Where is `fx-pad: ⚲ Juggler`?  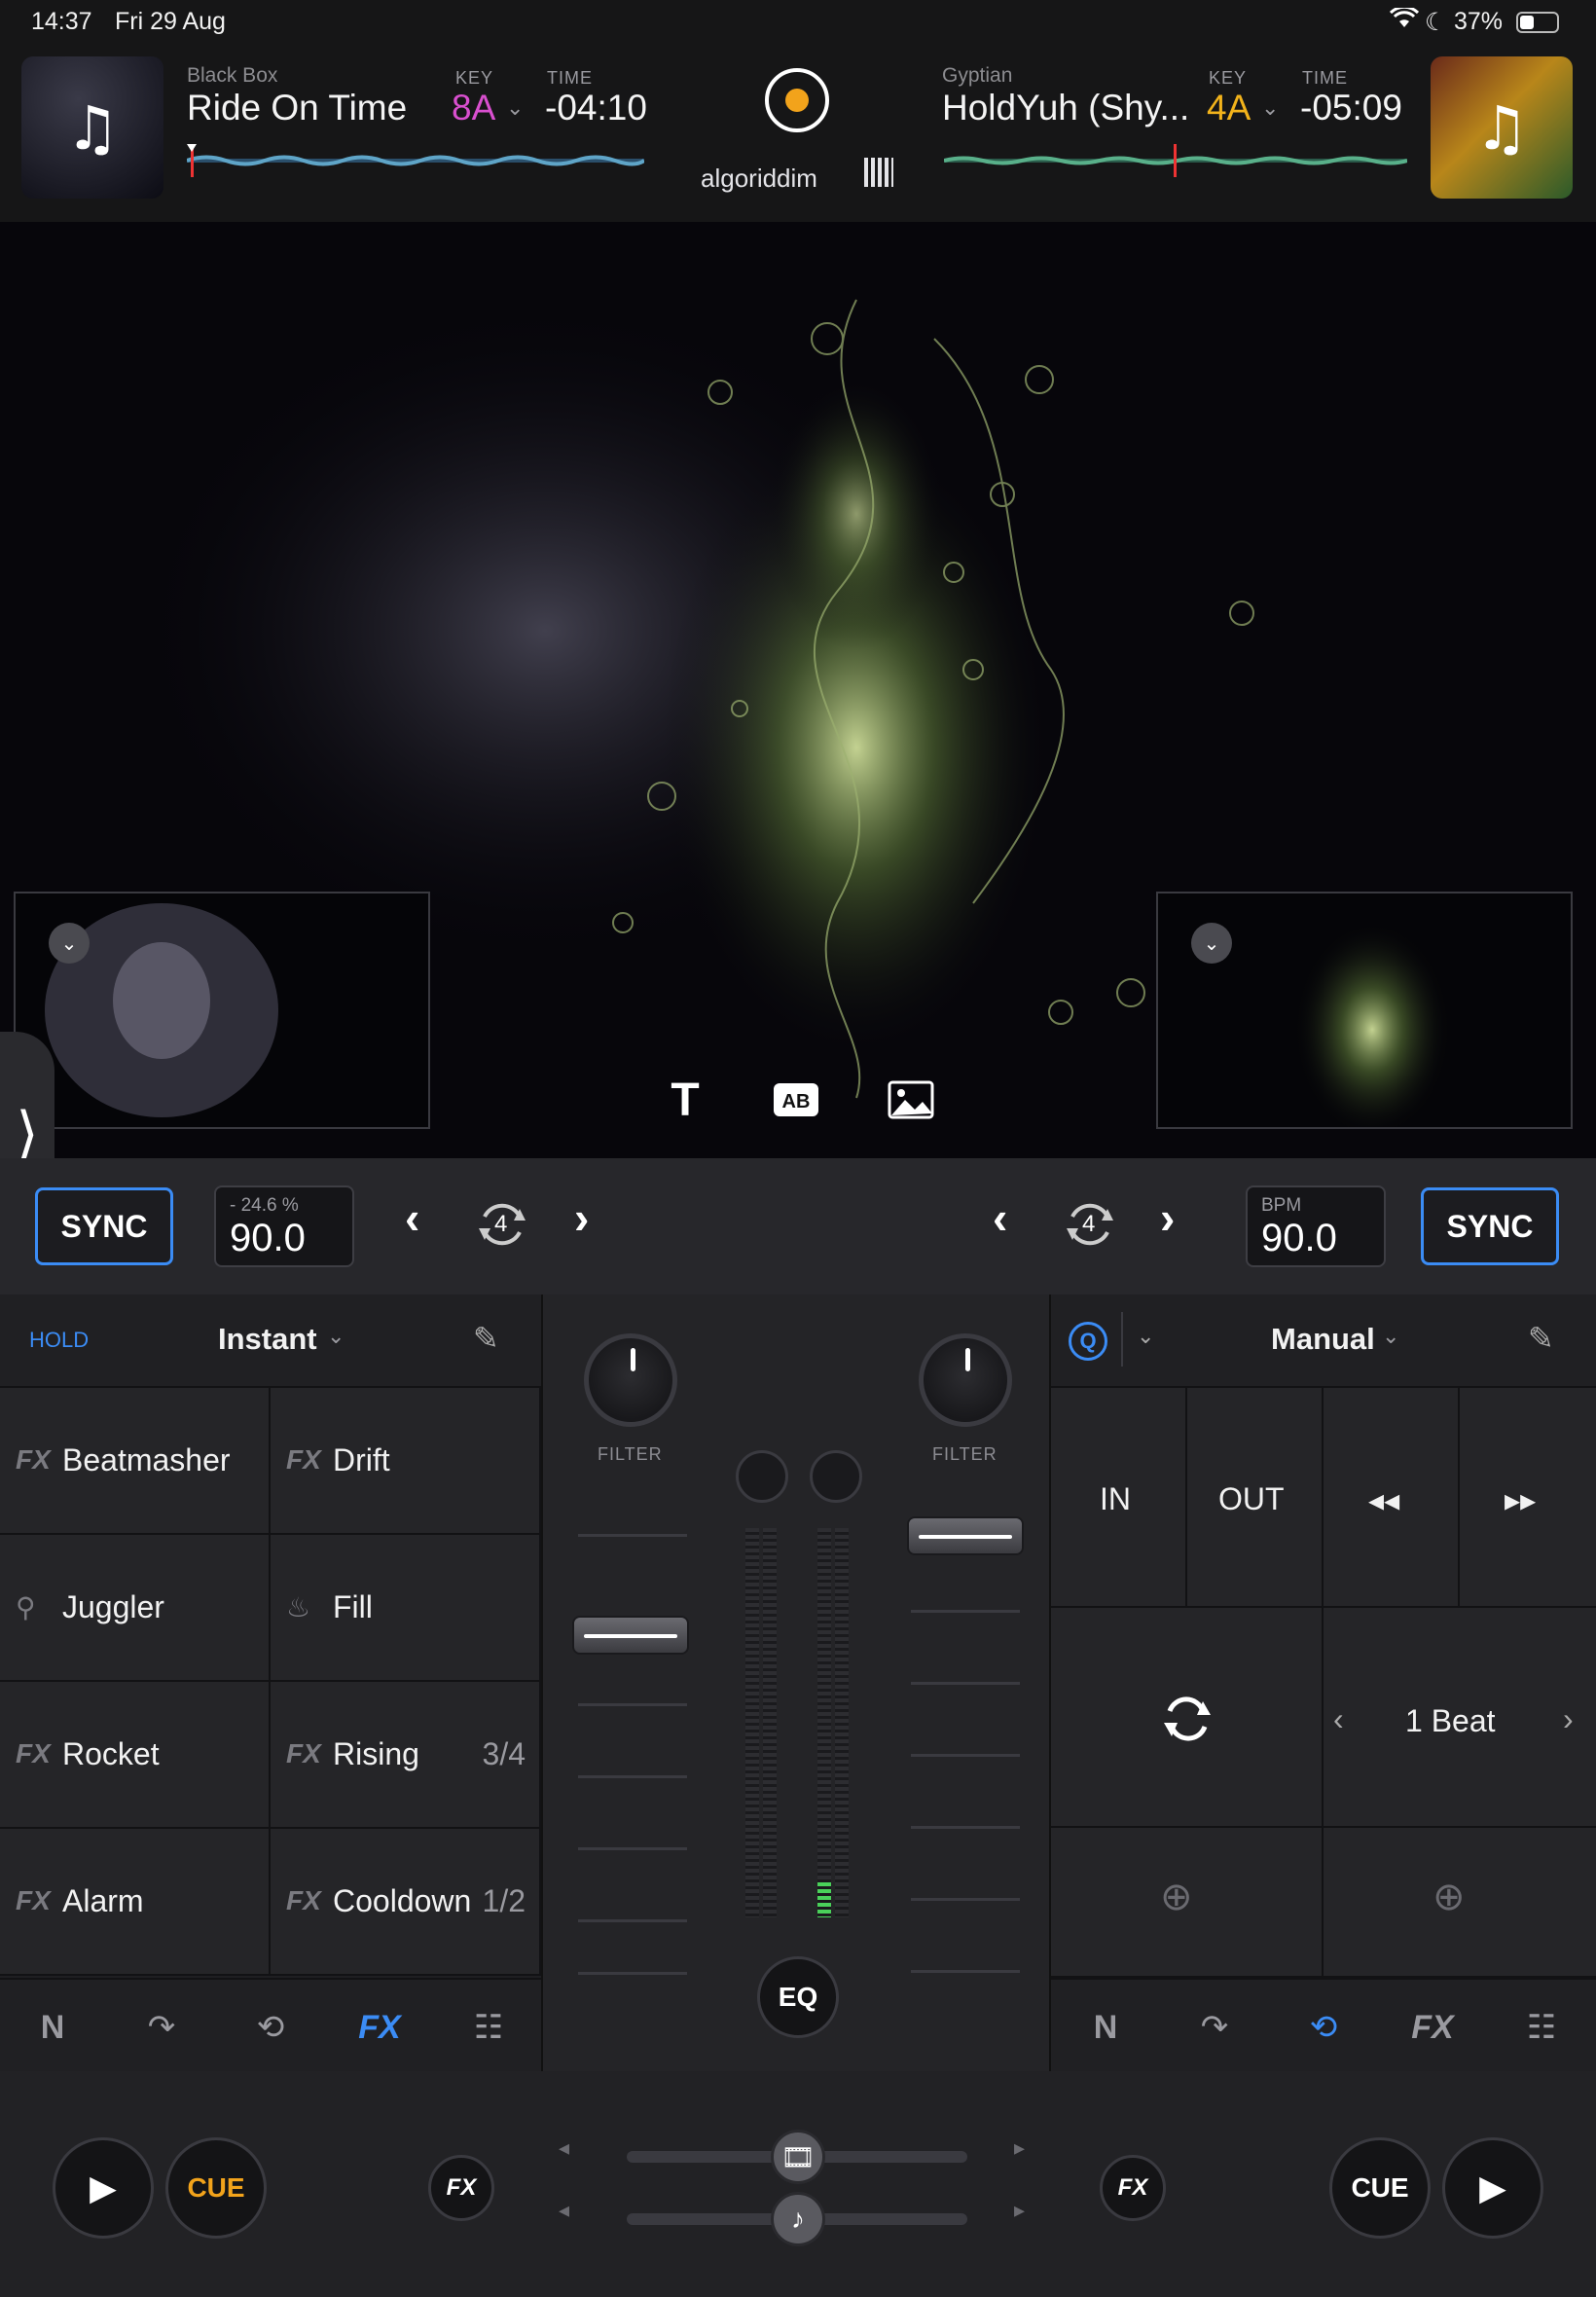
fx-pad: ⚲ Juggler is located at coordinates (135, 1608).